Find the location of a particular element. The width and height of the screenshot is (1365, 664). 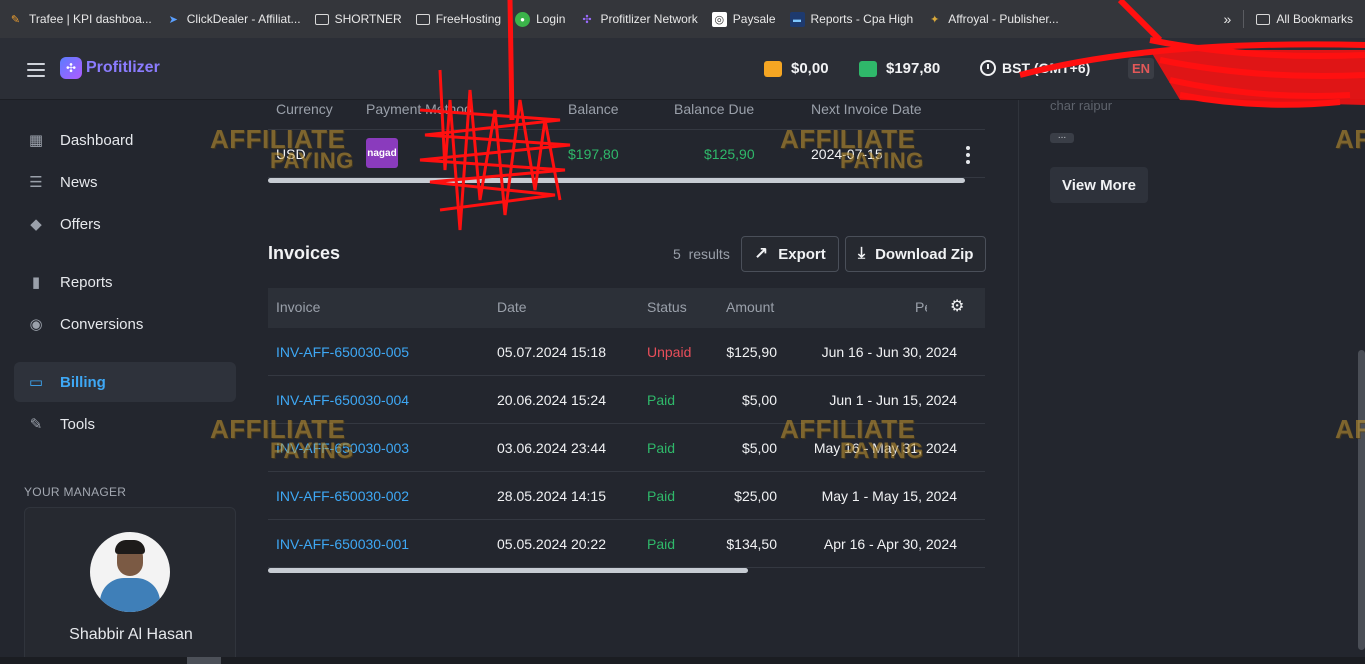

invoice-date: 20.06.2024 15:24 is located at coordinates (551, 400).